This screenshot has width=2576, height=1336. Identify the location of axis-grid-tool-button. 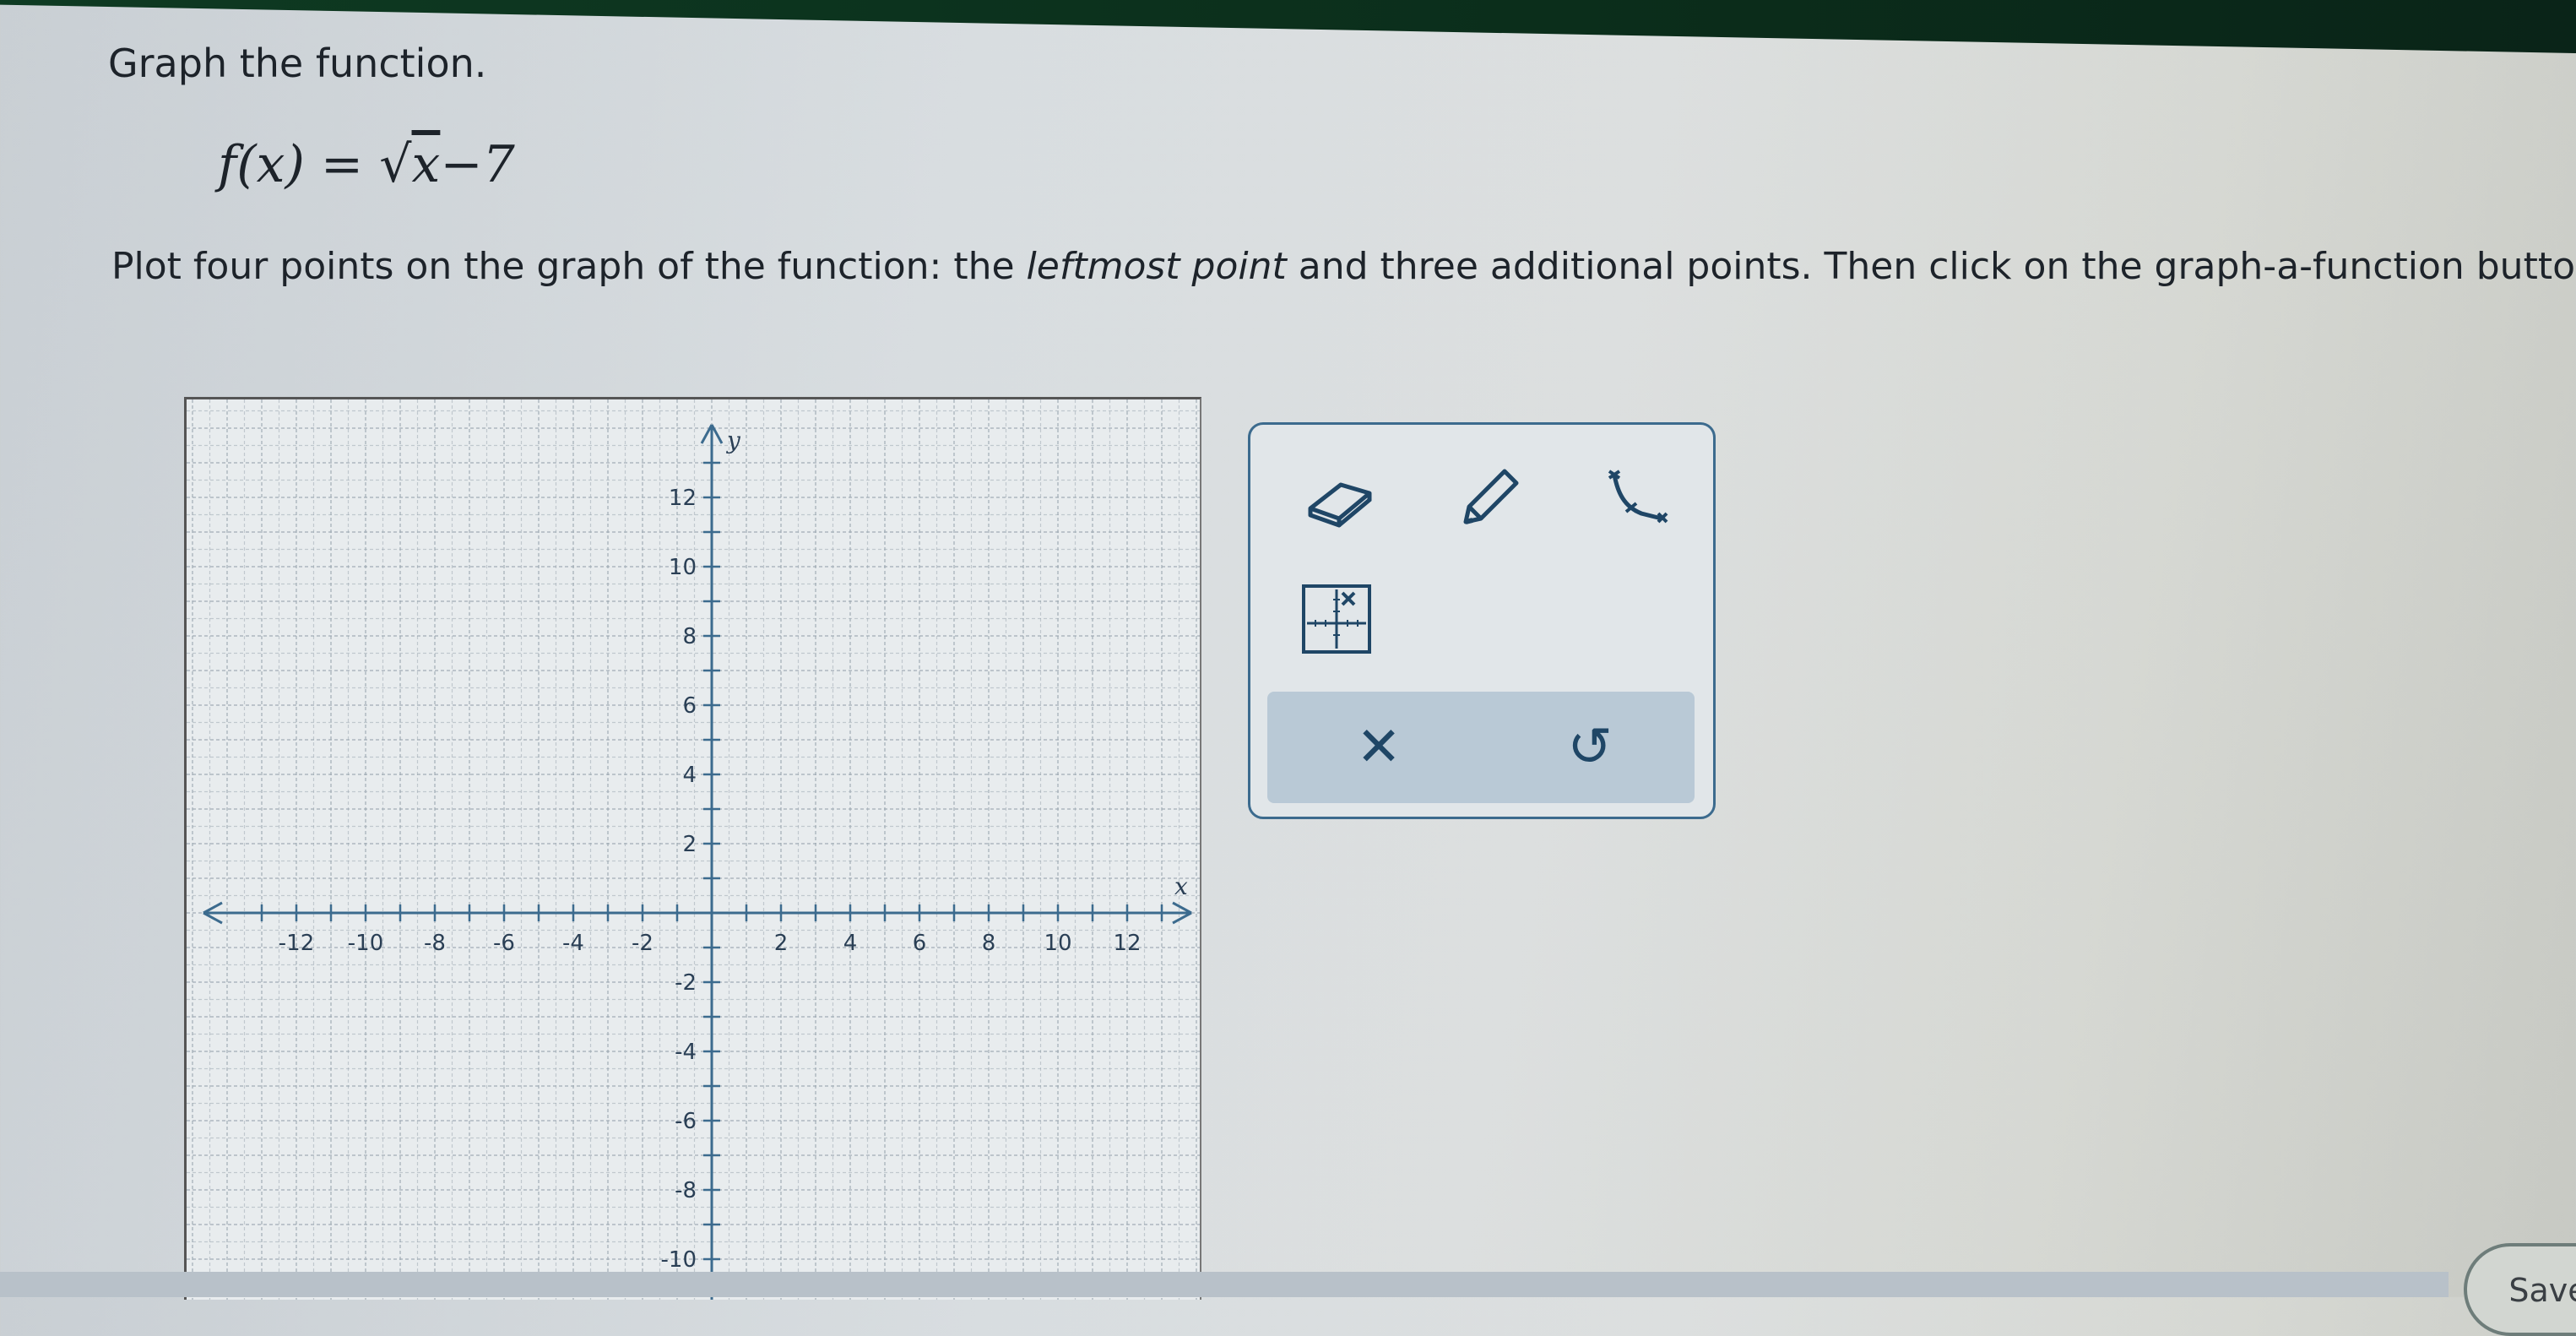
(1336, 619).